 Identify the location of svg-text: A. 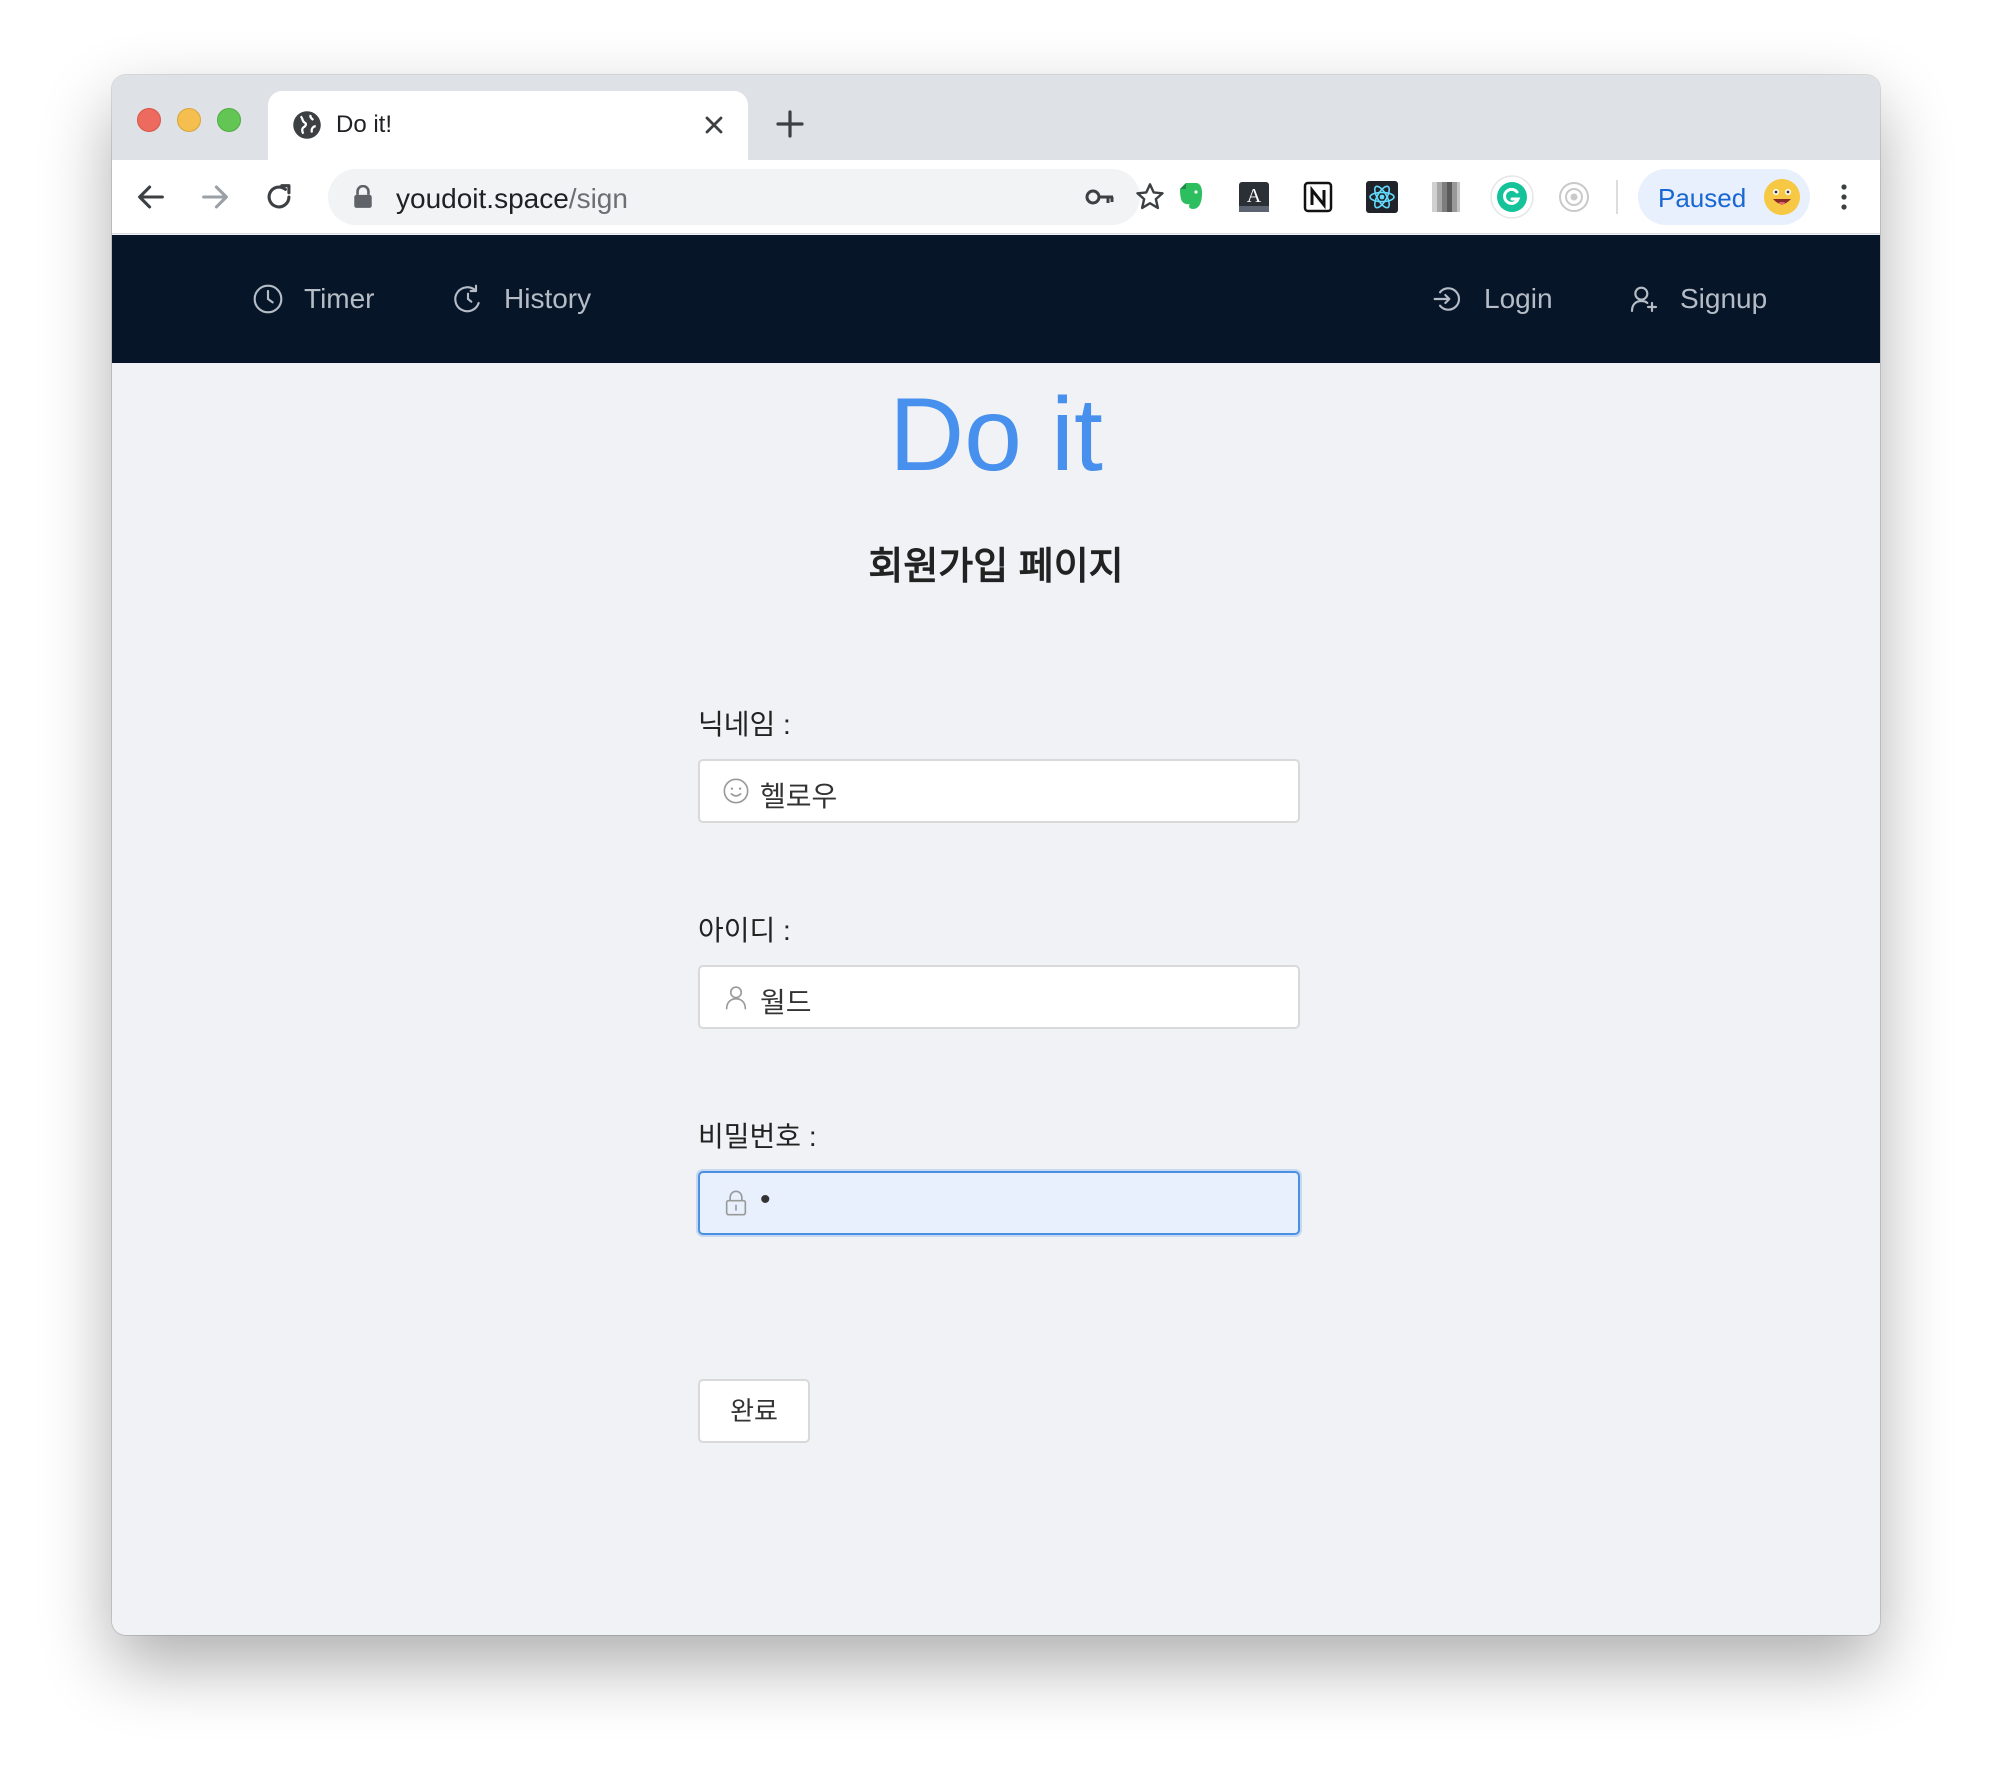
(1254, 196).